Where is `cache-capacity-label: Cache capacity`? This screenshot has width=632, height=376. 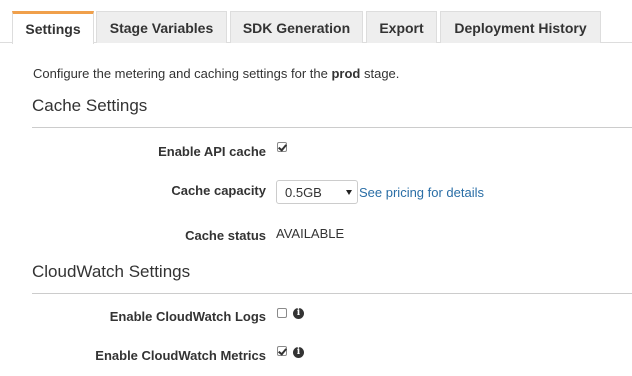
cache-capacity-label: Cache capacity is located at coordinates (218, 190).